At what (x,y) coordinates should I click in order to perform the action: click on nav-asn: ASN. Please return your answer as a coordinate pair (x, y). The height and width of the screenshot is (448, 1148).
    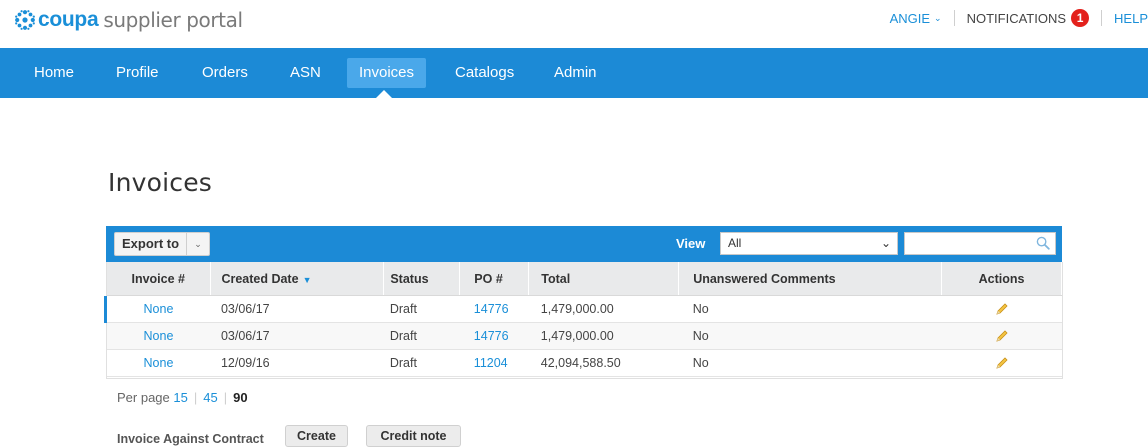
    Looking at the image, I should click on (305, 73).